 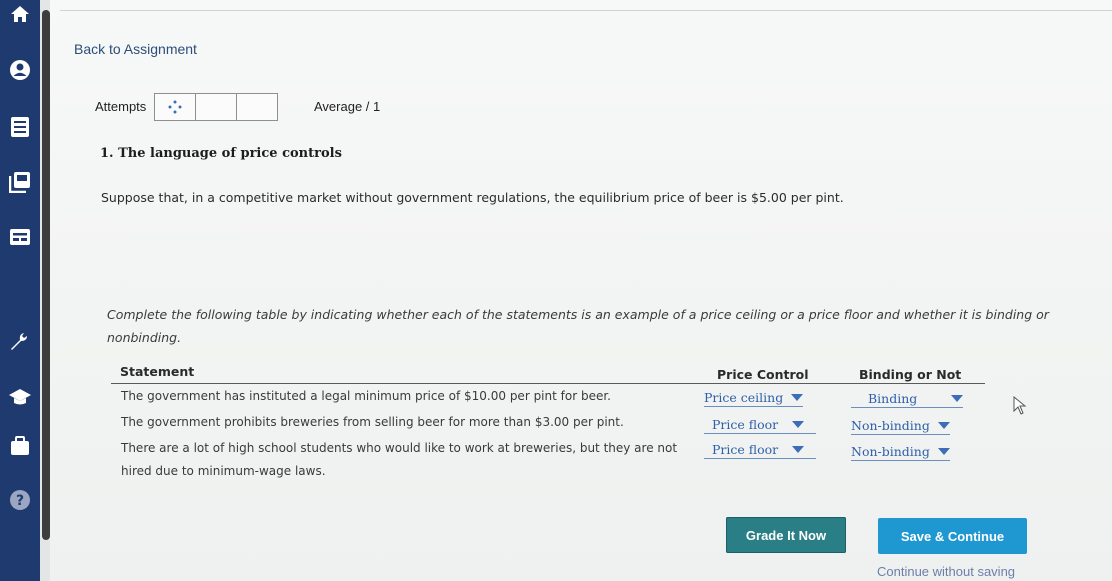 What do you see at coordinates (548, 372) in the screenshot?
I see `table-header: Statement Price Control Binding or Not` at bounding box center [548, 372].